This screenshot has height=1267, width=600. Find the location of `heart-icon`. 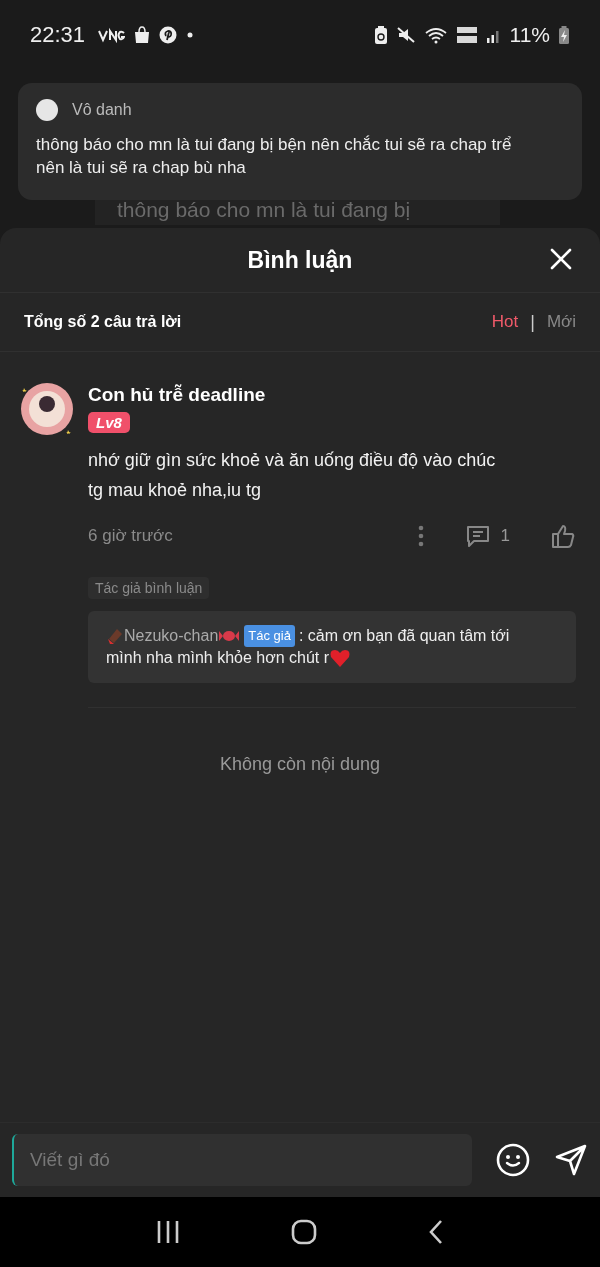

heart-icon is located at coordinates (340, 658).